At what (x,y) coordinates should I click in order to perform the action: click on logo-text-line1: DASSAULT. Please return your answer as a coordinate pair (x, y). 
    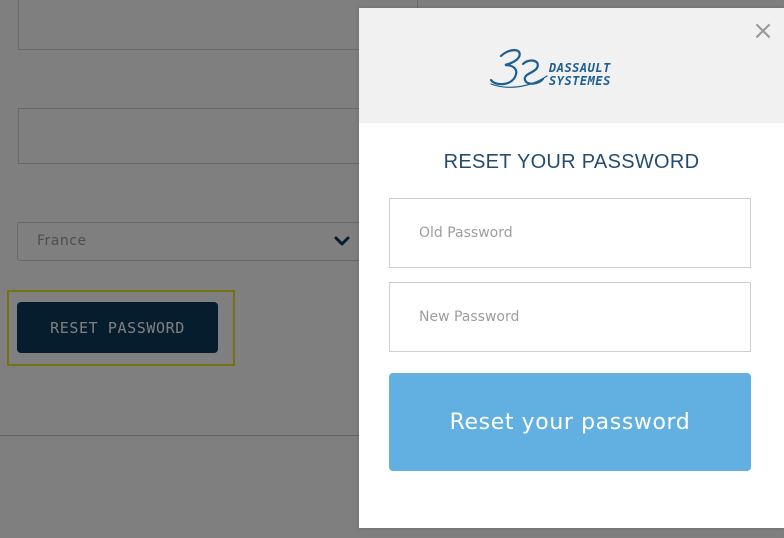
    Looking at the image, I should click on (579, 68).